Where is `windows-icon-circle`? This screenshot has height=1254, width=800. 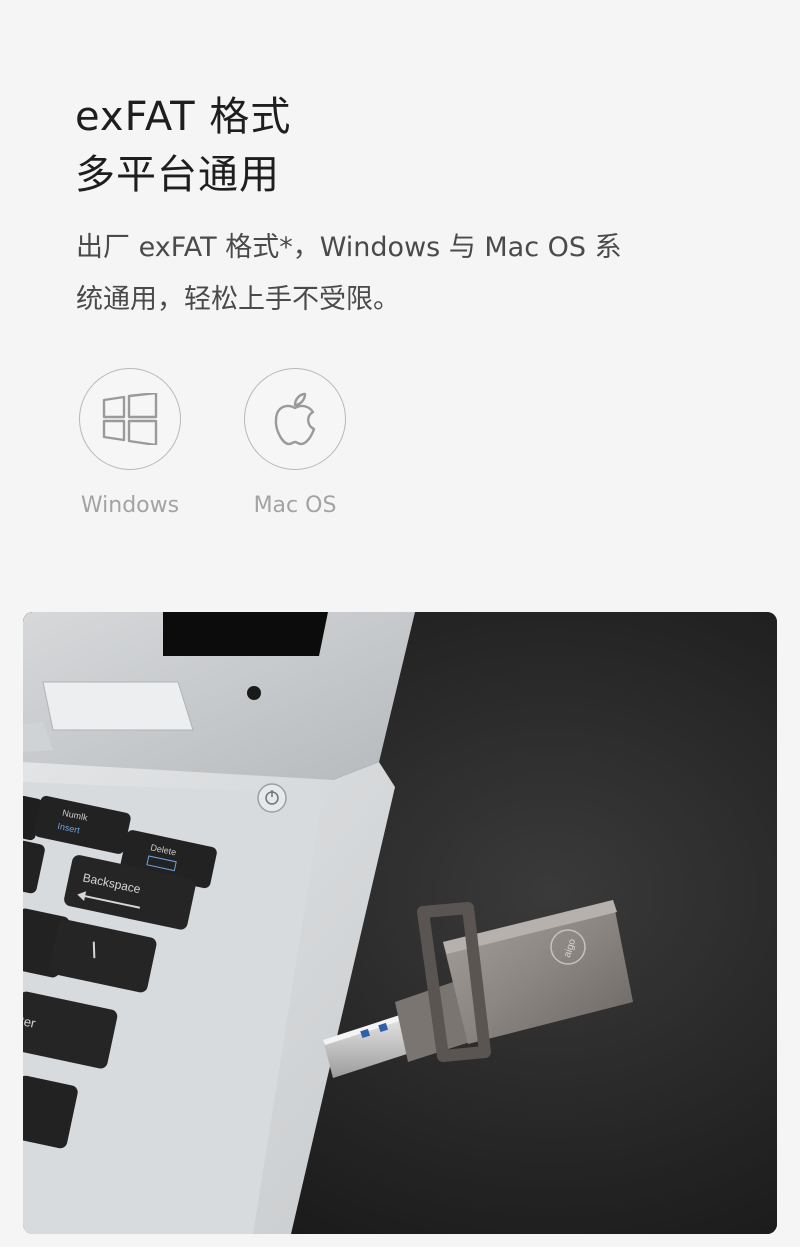
windows-icon-circle is located at coordinates (130, 419).